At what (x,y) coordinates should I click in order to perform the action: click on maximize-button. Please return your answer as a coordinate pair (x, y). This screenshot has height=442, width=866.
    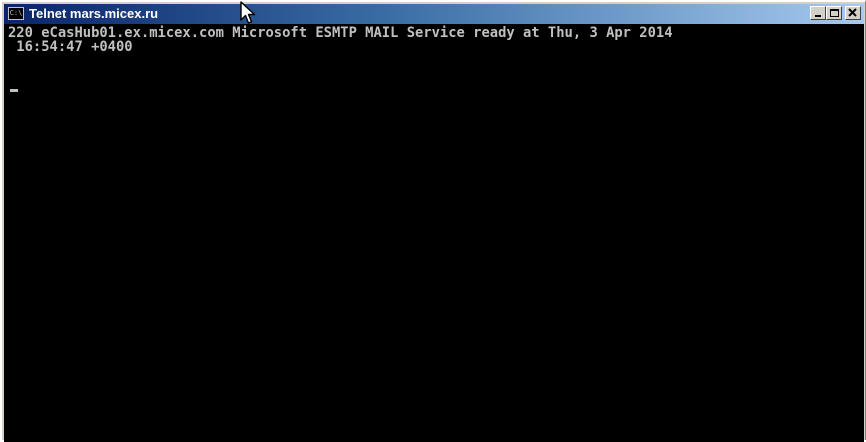
    Looking at the image, I should click on (834, 13).